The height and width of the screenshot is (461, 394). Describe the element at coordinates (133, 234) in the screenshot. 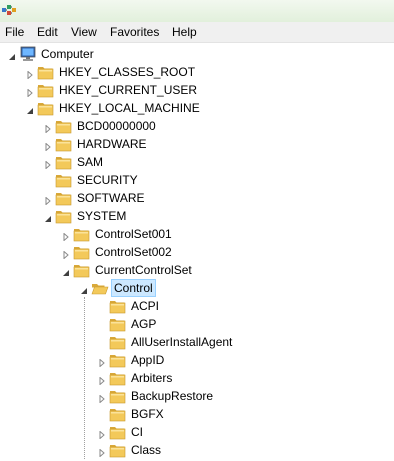

I see `tree-item-label: ControlSet001` at that location.